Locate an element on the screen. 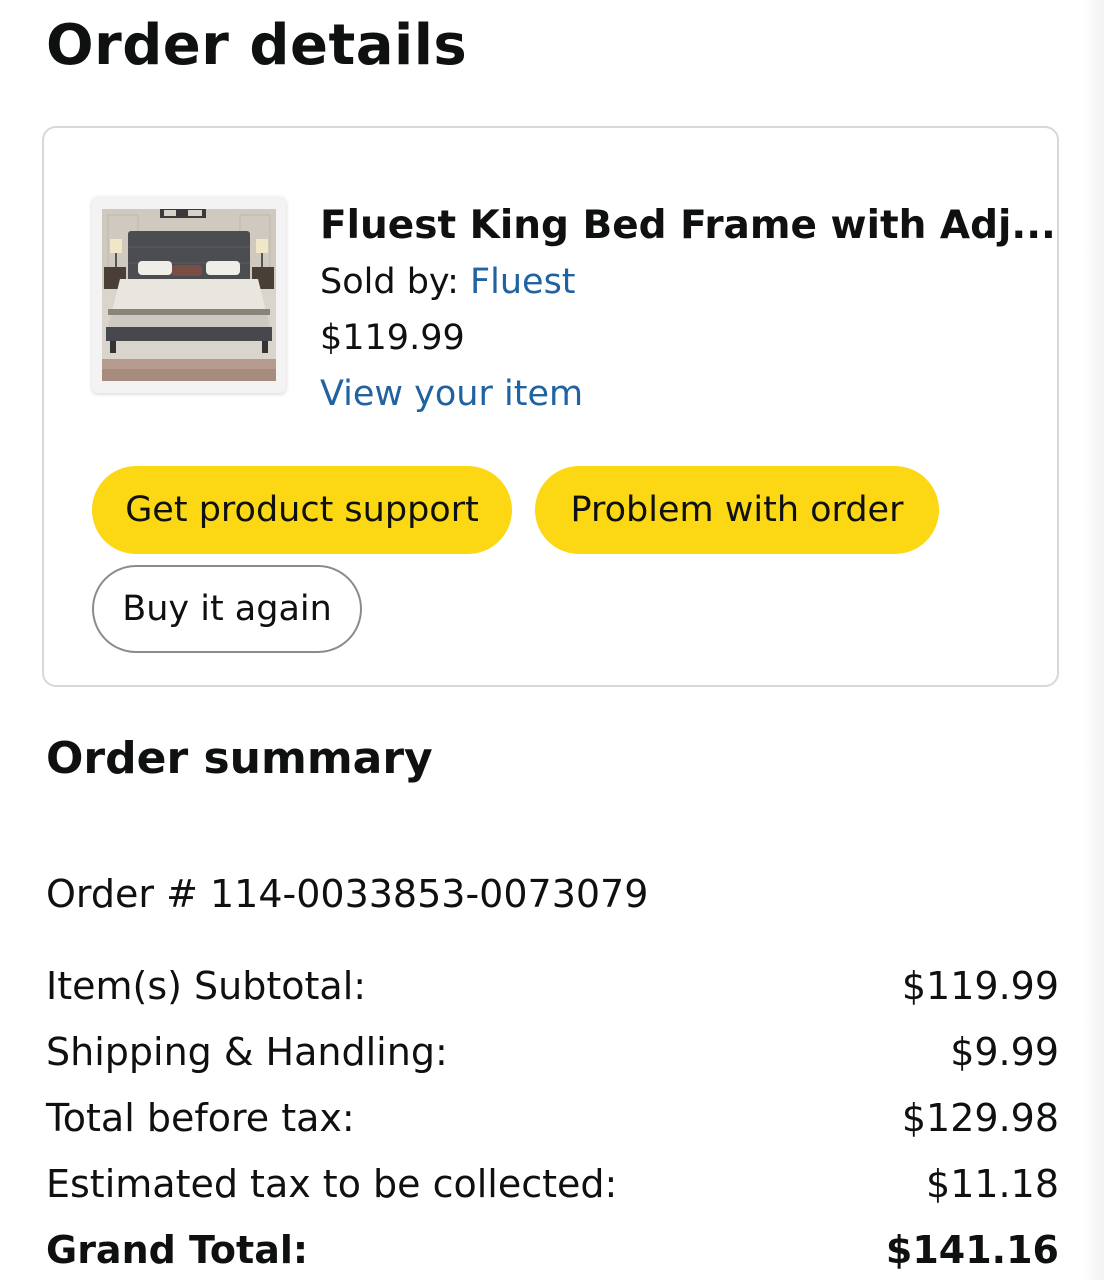 The image size is (1104, 1280). item-price: $119.99 is located at coordinates (392, 338).